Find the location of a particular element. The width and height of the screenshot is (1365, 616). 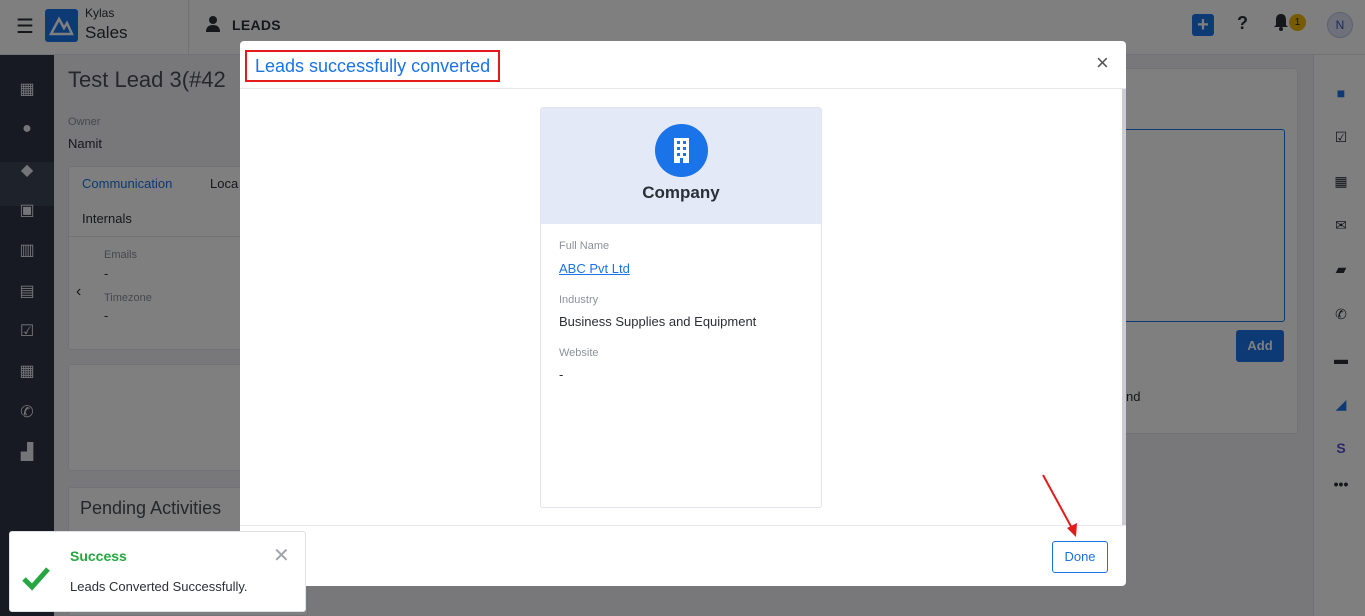

modal-title: Leads successfully converted is located at coordinates (373, 66).